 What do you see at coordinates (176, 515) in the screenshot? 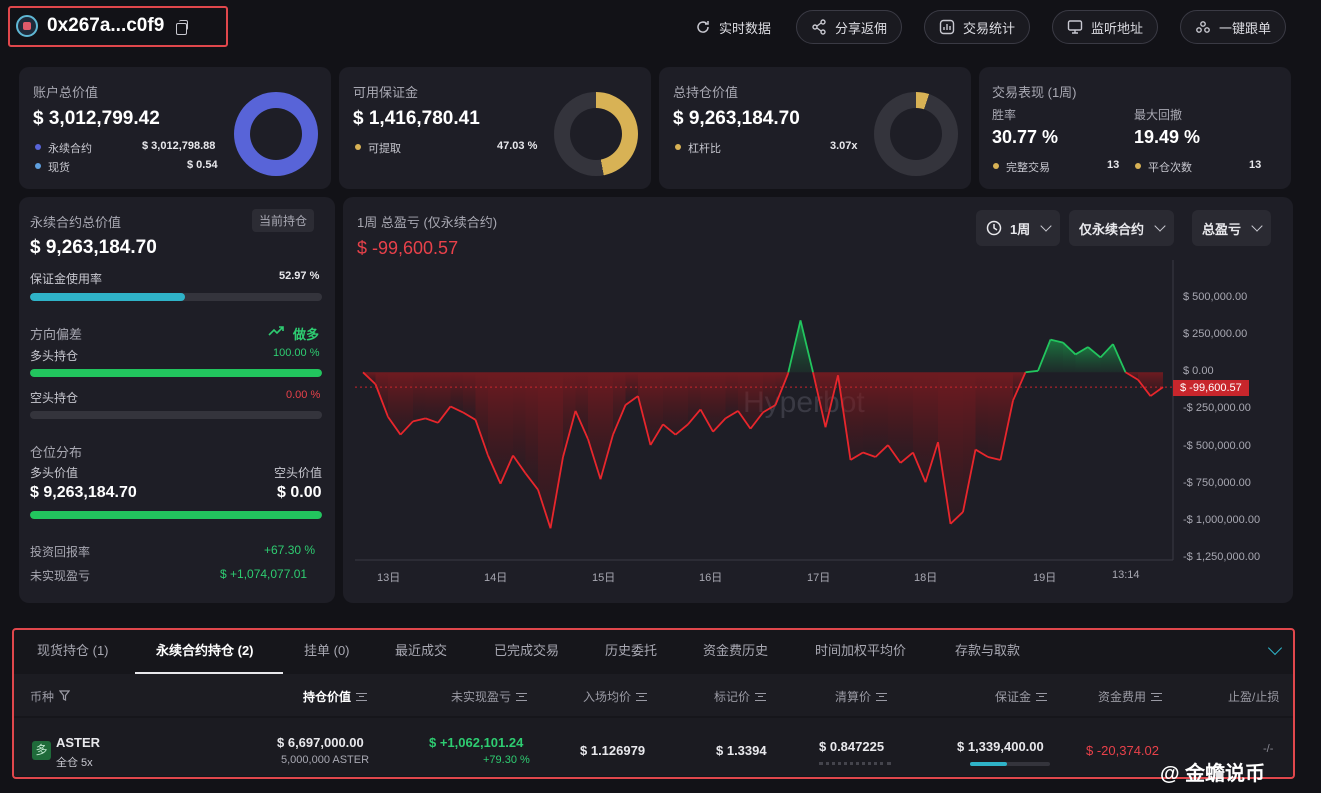
I see `dist-bar` at bounding box center [176, 515].